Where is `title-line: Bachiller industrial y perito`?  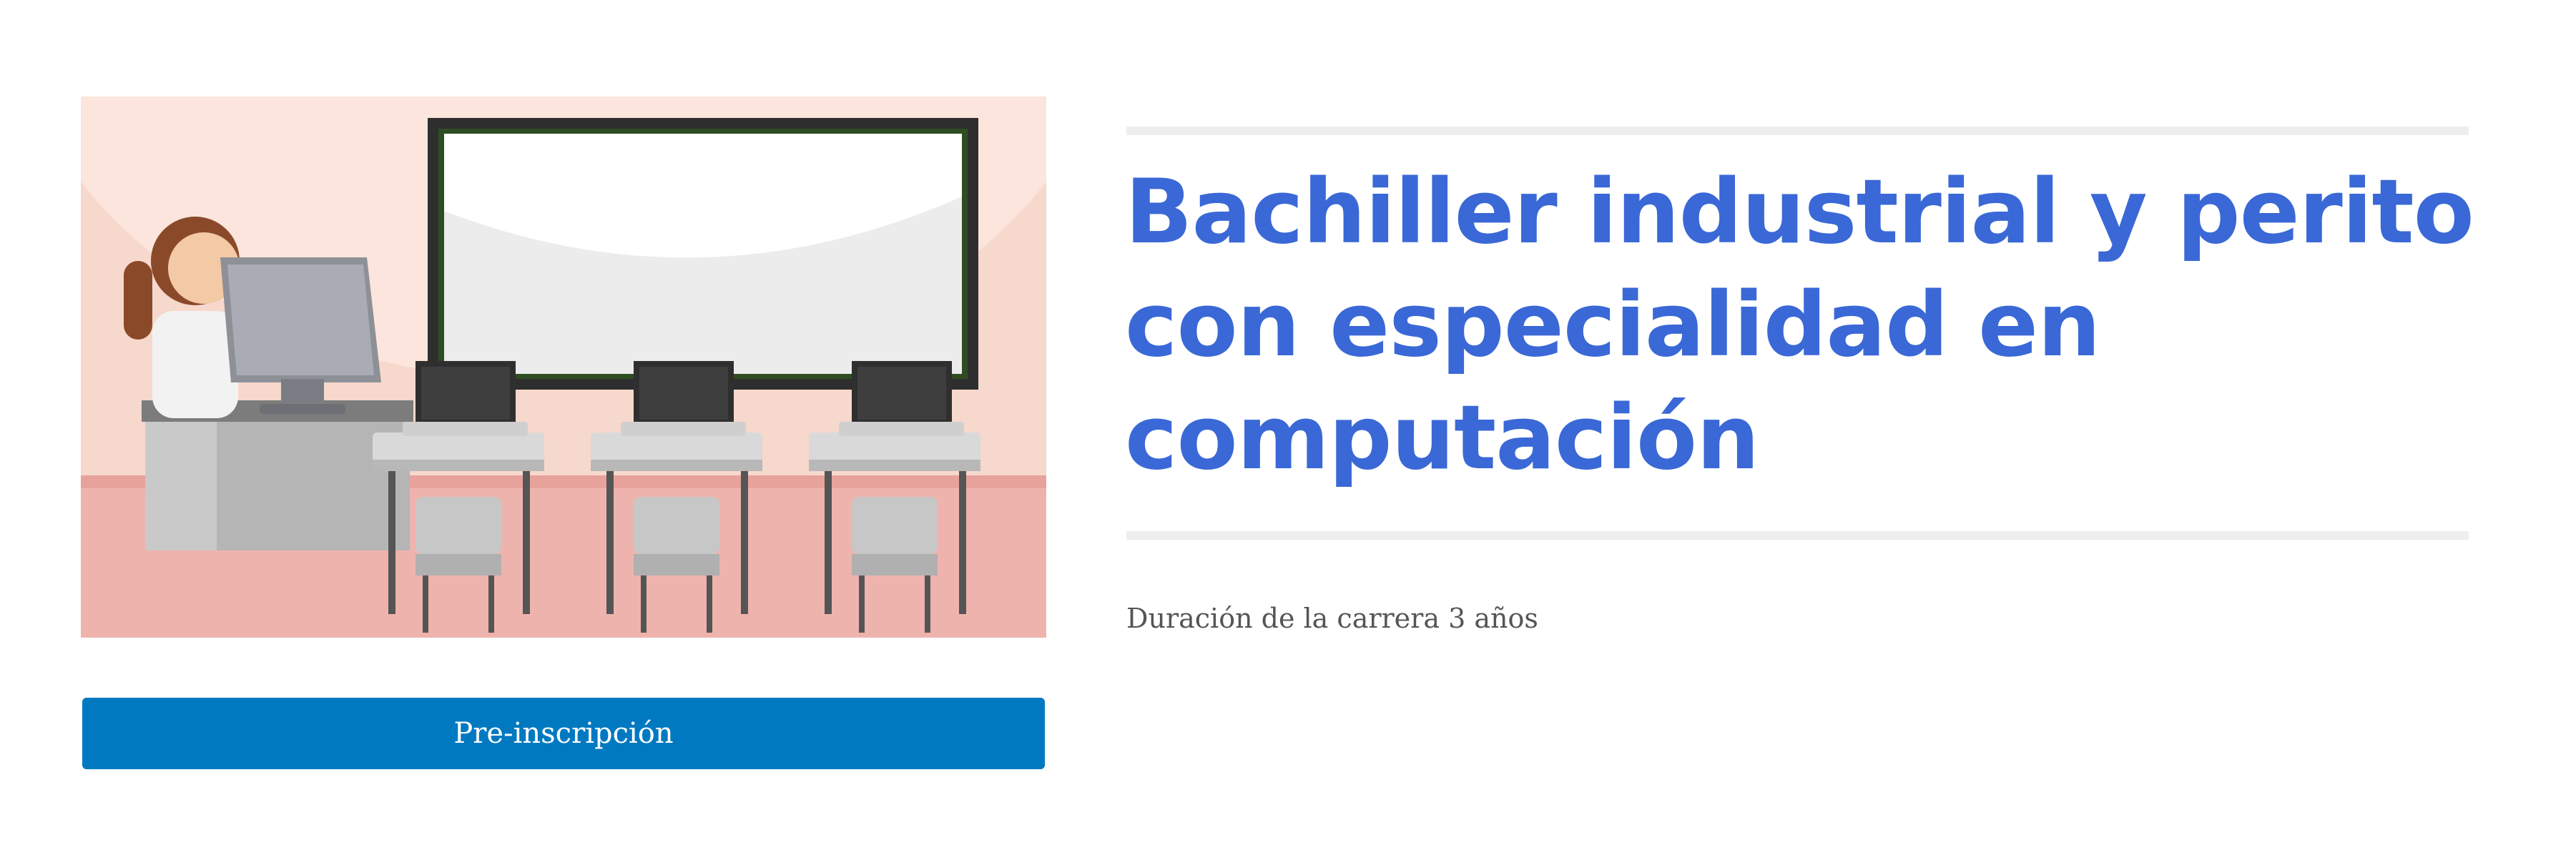 title-line: Bachiller industrial y perito is located at coordinates (1799, 212).